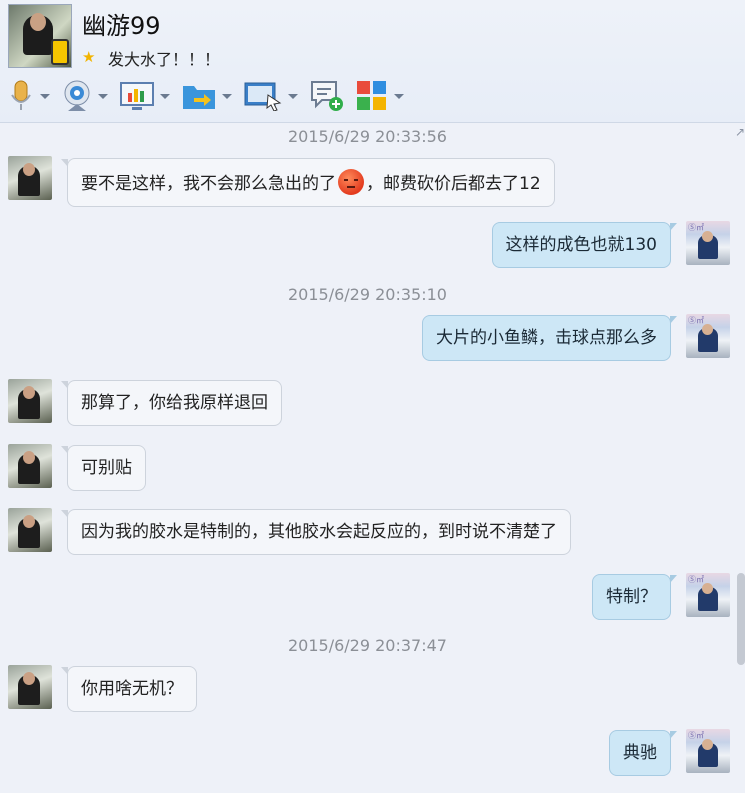  I want to click on message-text: 那算了，你给我原样退回, so click(174, 403).